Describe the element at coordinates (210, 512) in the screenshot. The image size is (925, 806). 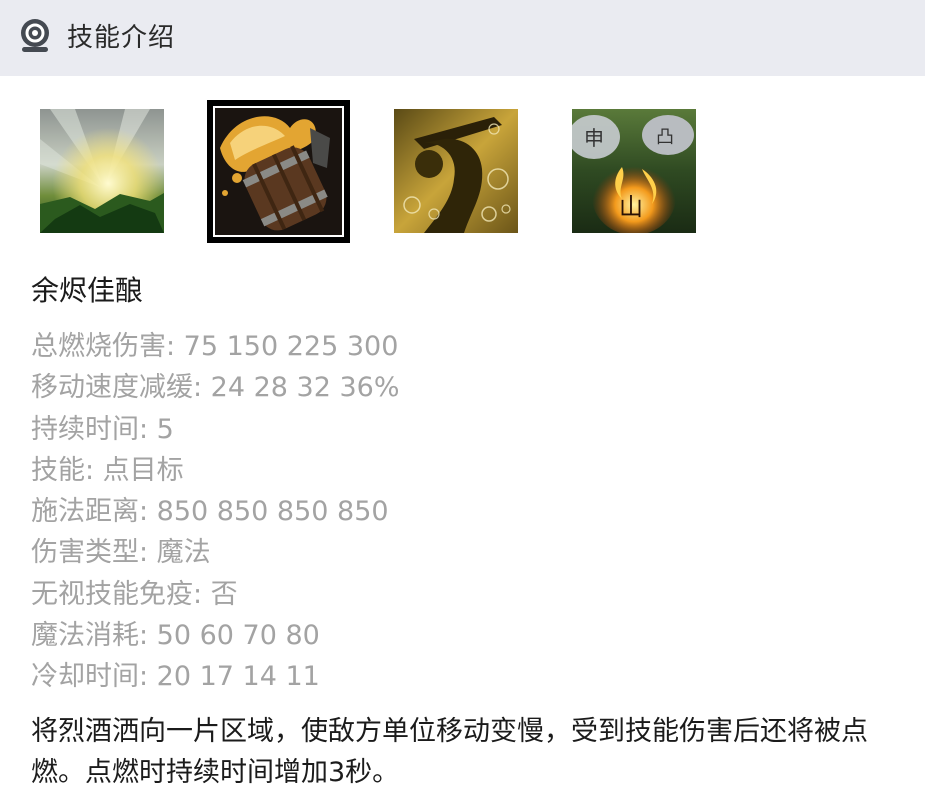
I see `stat-cast-range: 施法距离: 850 850 850 850` at that location.